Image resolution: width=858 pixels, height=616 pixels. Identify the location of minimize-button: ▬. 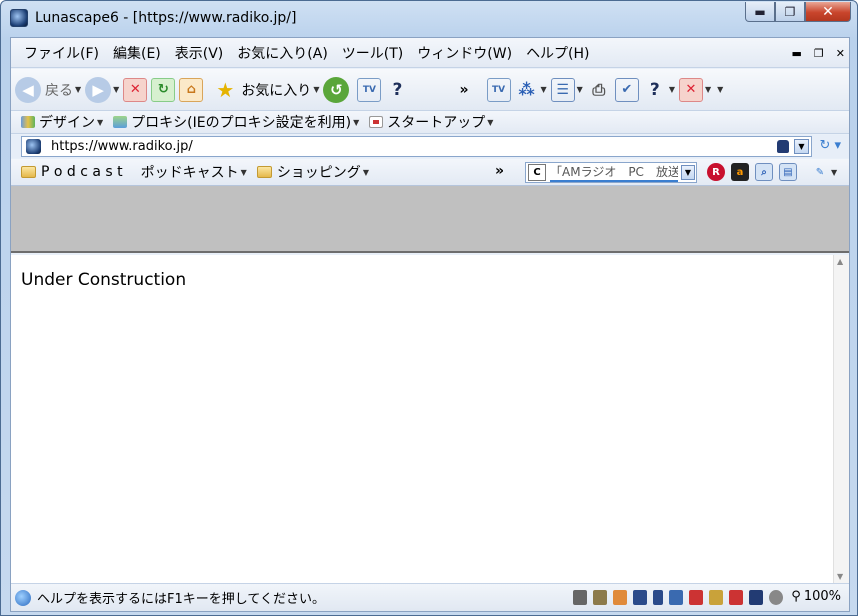
(760, 12).